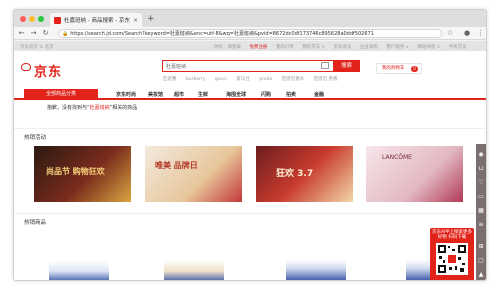  Describe the element at coordinates (480, 33) in the screenshot. I see `menu-icon: ⋮` at that location.